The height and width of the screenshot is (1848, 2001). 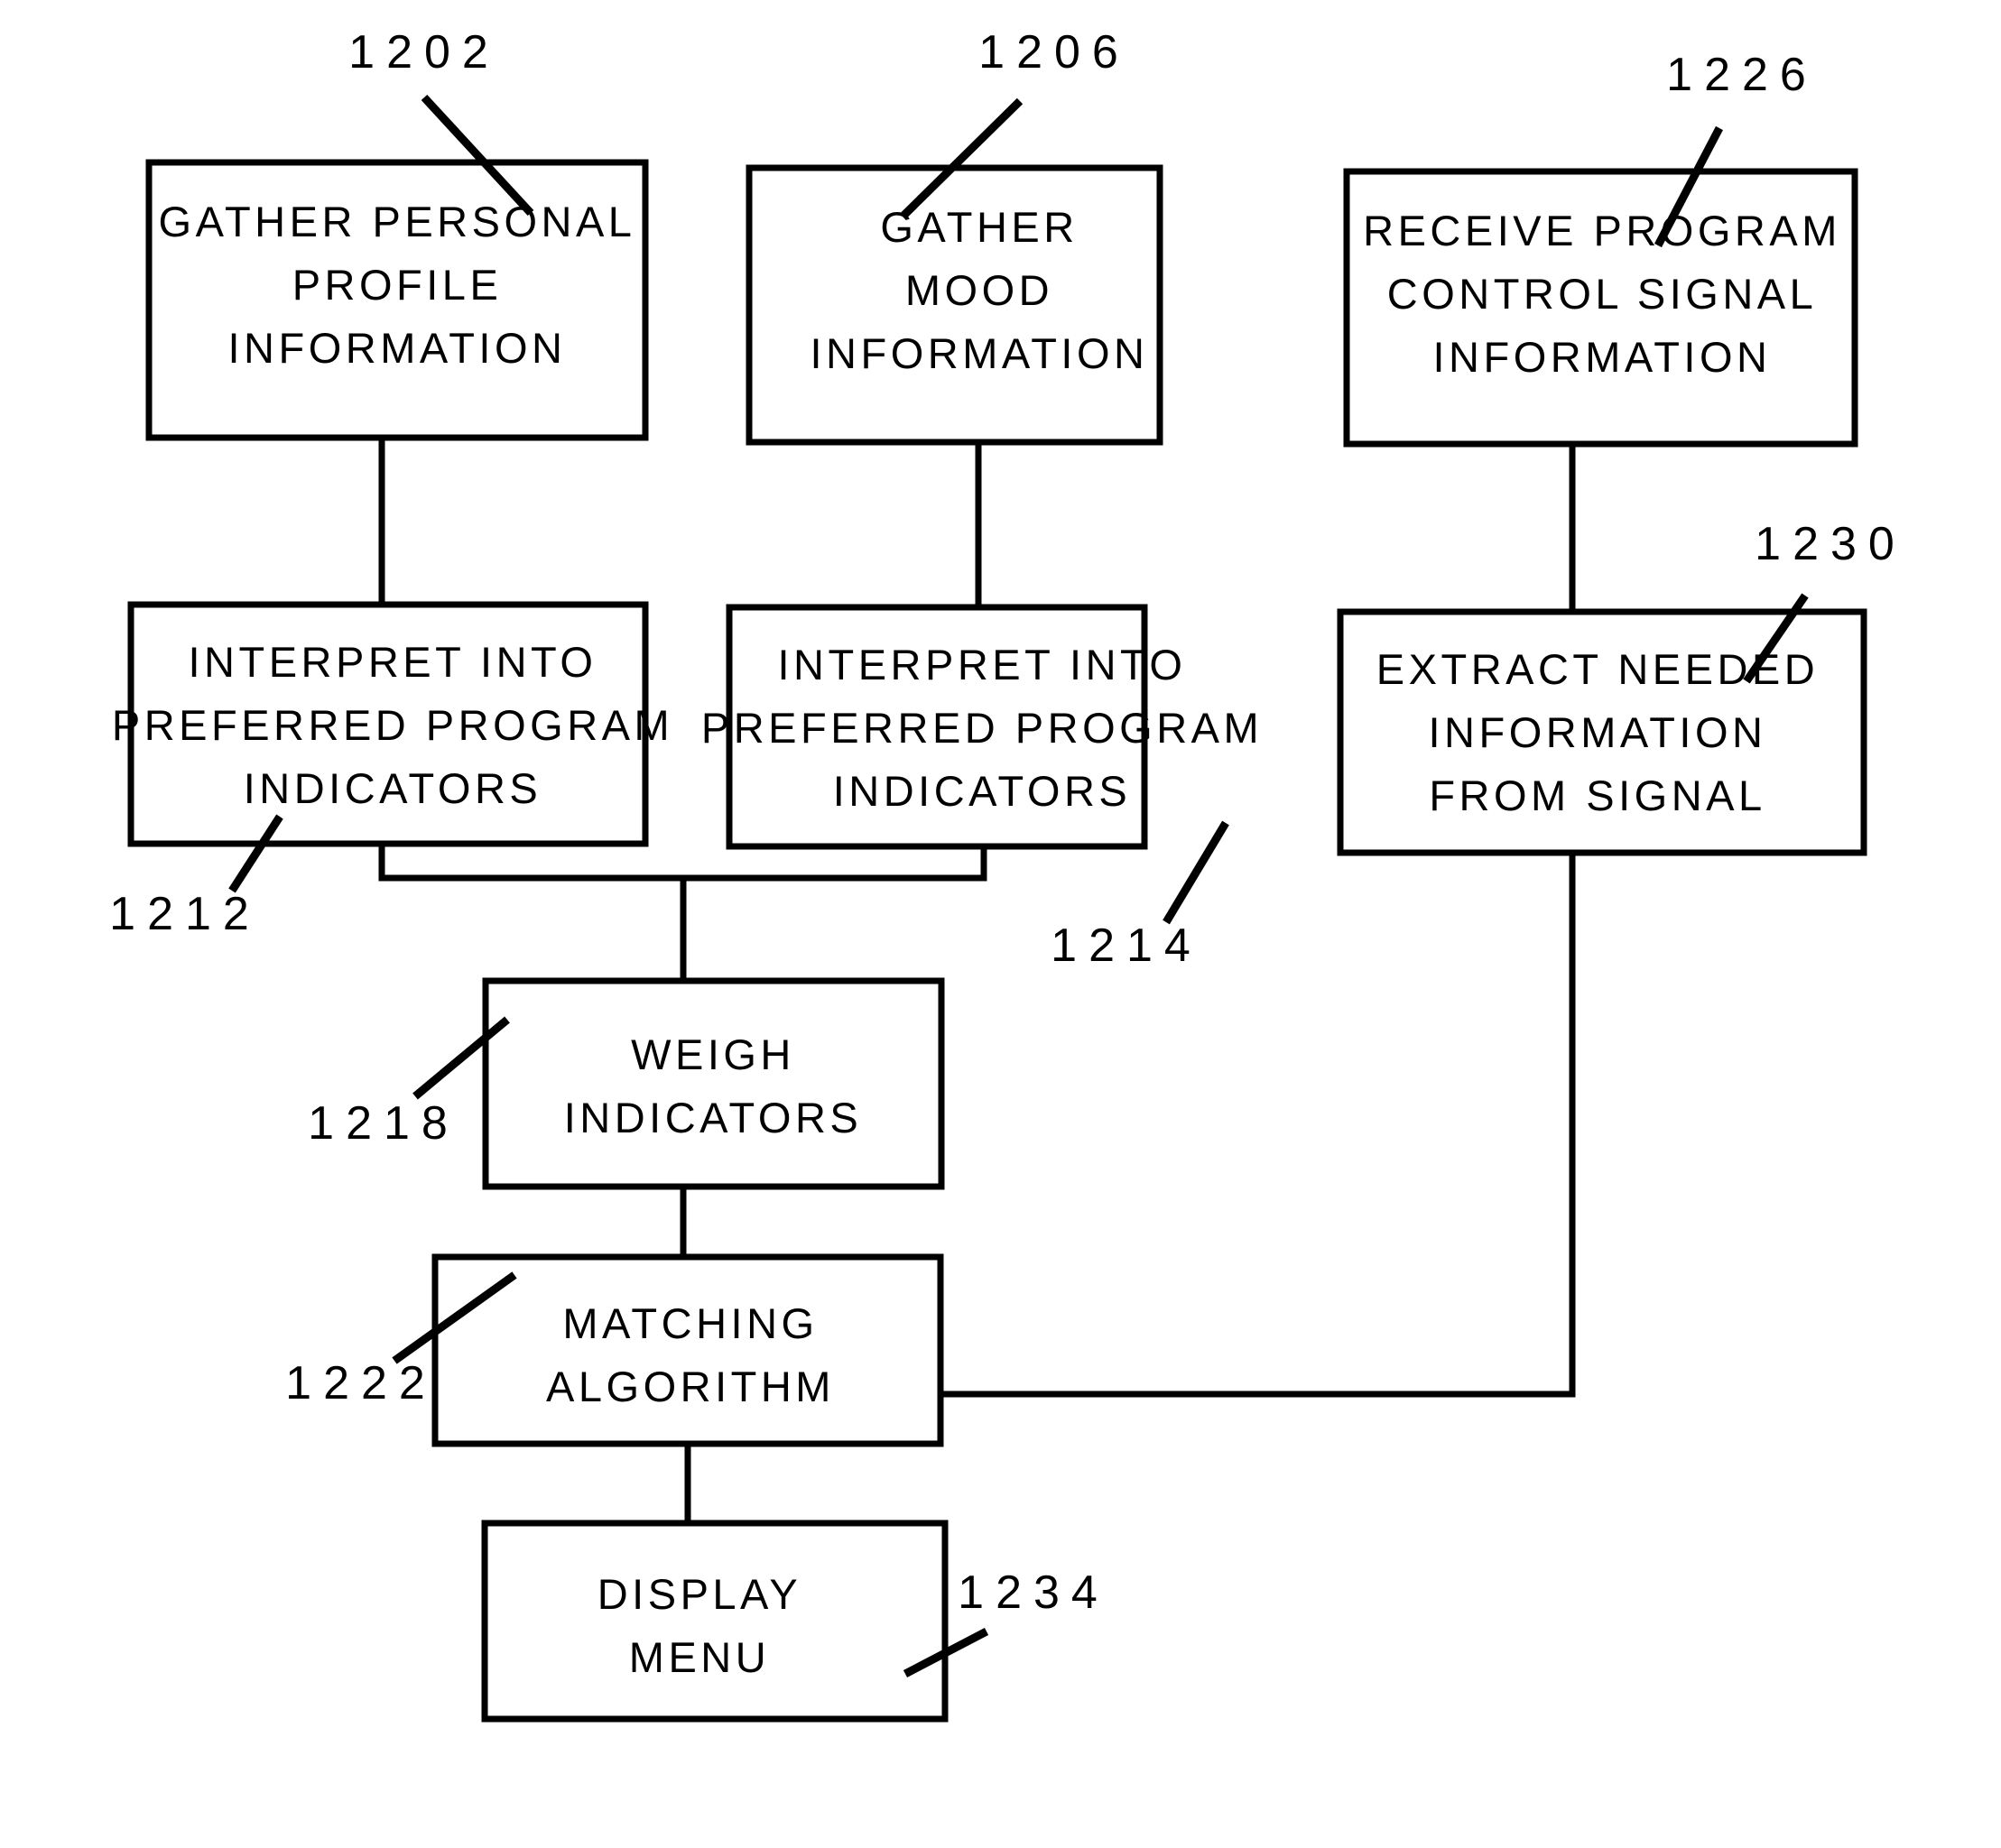 What do you see at coordinates (1830, 544) in the screenshot?
I see `ref-numeral-1230: 1230` at bounding box center [1830, 544].